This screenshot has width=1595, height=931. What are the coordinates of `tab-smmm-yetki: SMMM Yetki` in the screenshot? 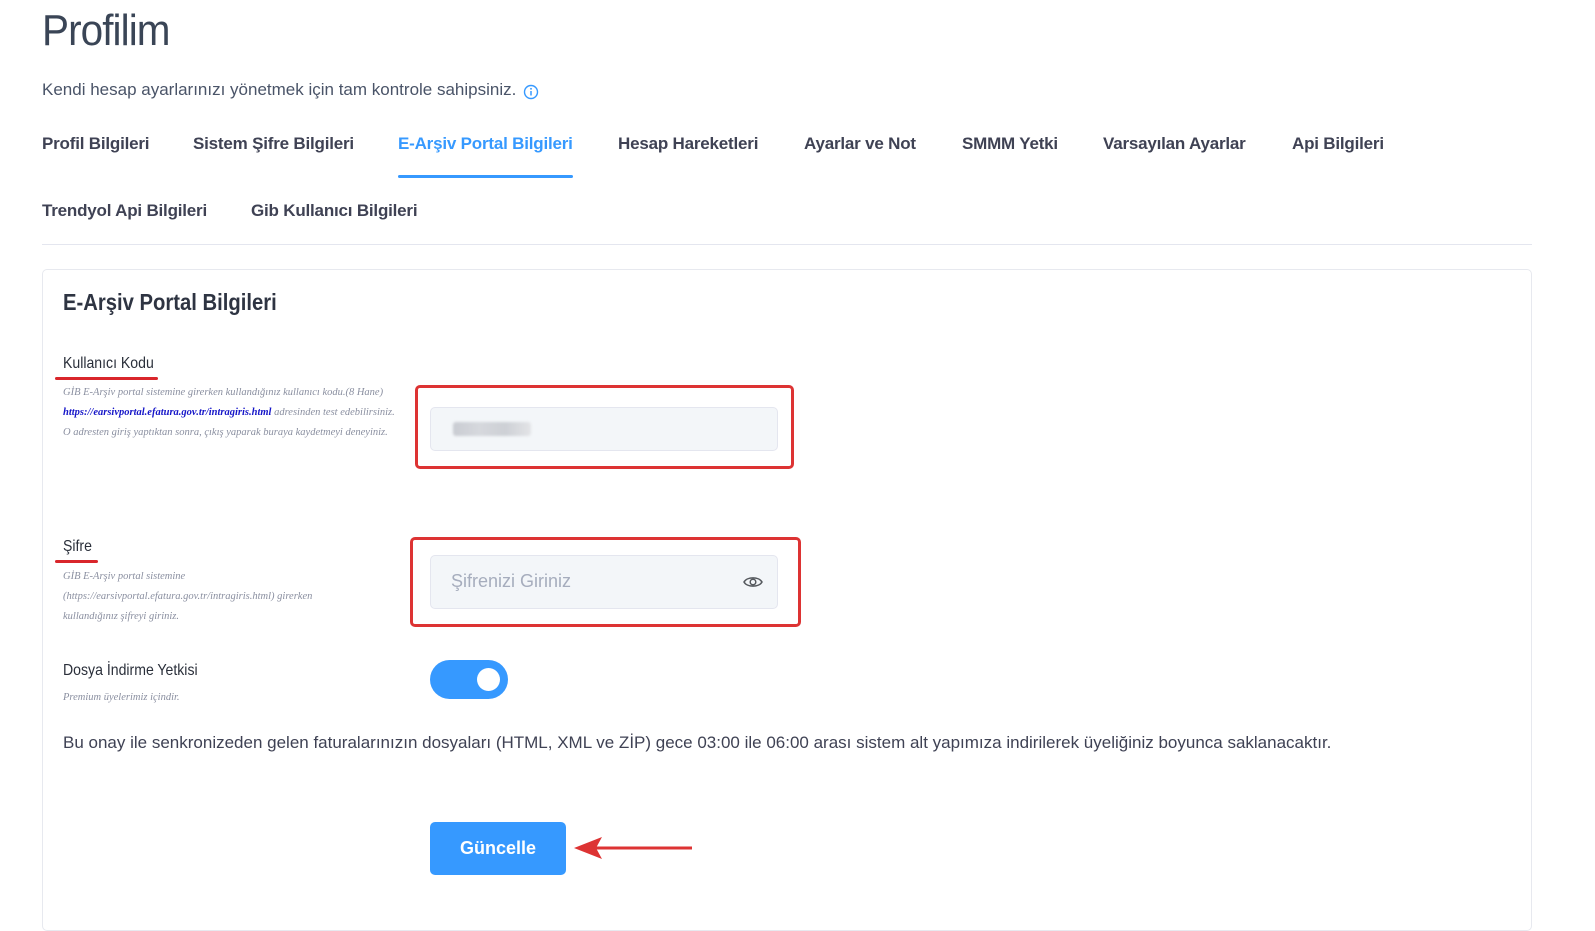 It's located at (1010, 144).